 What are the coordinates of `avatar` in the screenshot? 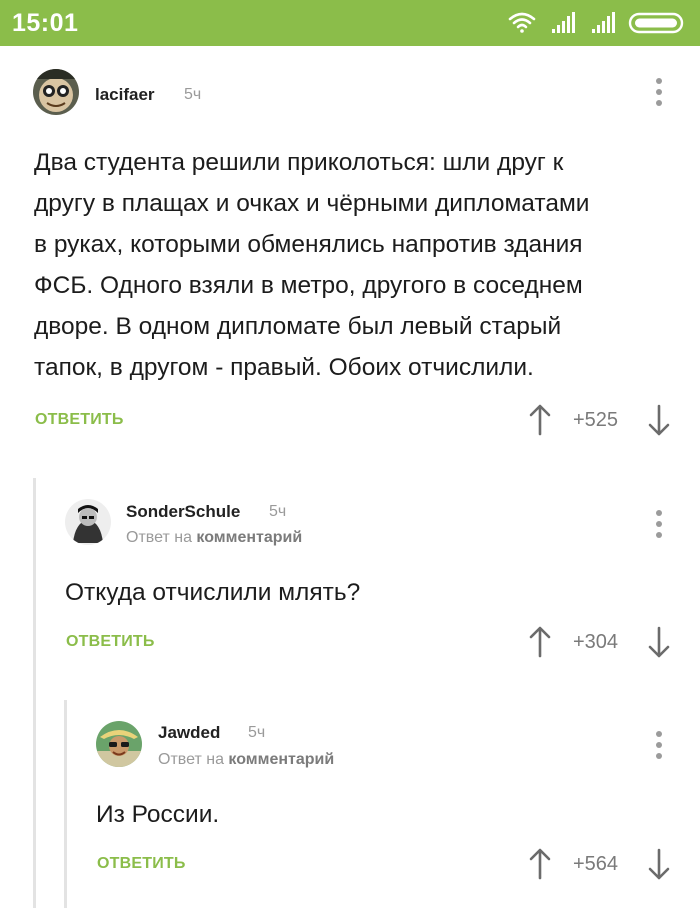 It's located at (119, 744).